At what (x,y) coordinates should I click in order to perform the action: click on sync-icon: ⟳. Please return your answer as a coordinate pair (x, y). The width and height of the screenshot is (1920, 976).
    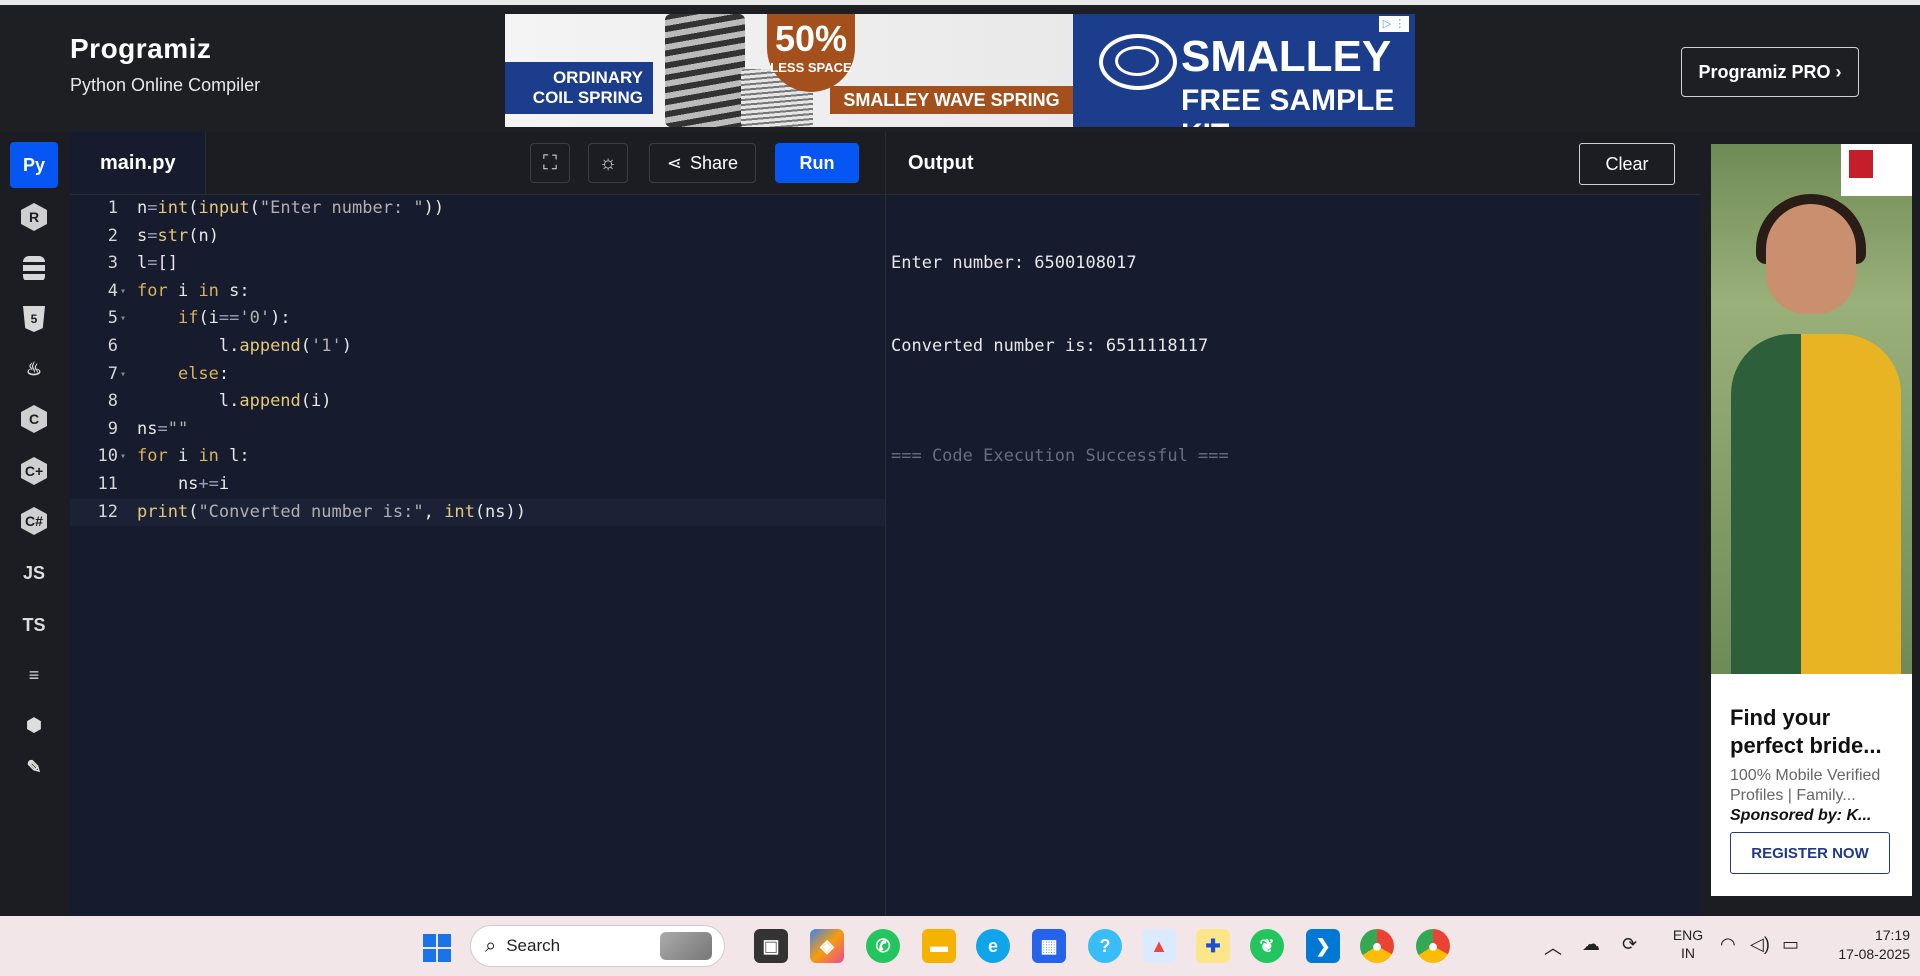
    Looking at the image, I should click on (1629, 944).